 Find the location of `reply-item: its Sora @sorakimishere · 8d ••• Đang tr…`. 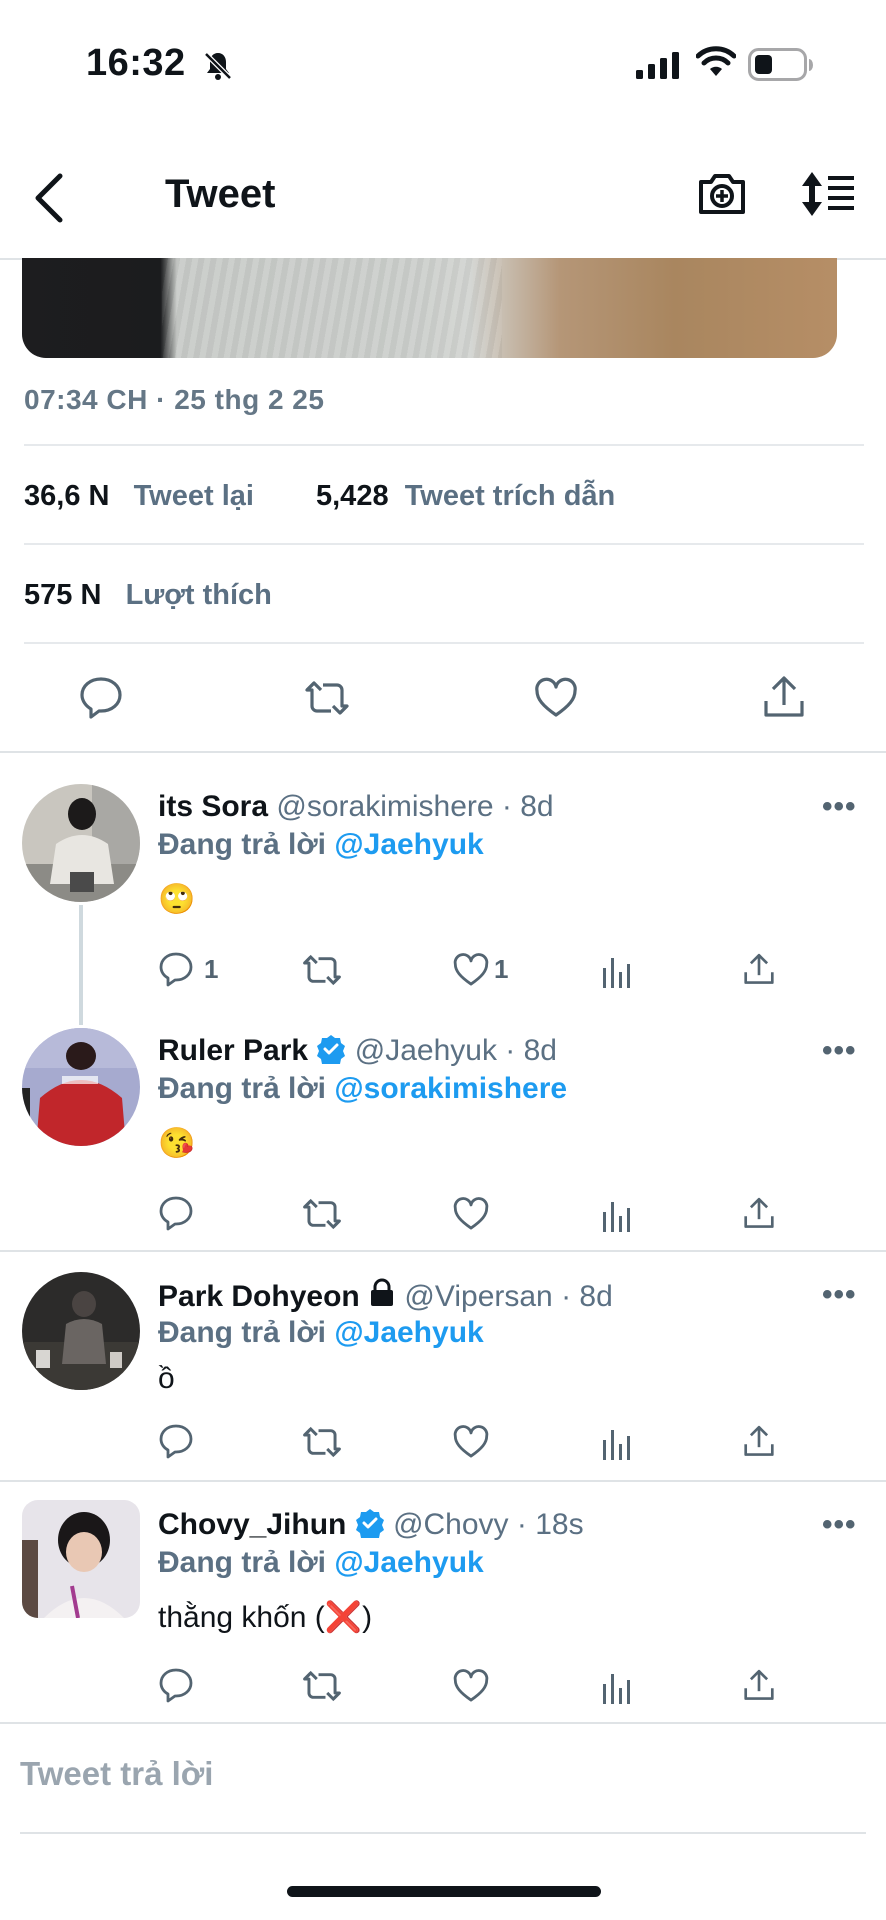

reply-item: its Sora @sorakimishere · 8d ••• Đang tr… is located at coordinates (443, 905).